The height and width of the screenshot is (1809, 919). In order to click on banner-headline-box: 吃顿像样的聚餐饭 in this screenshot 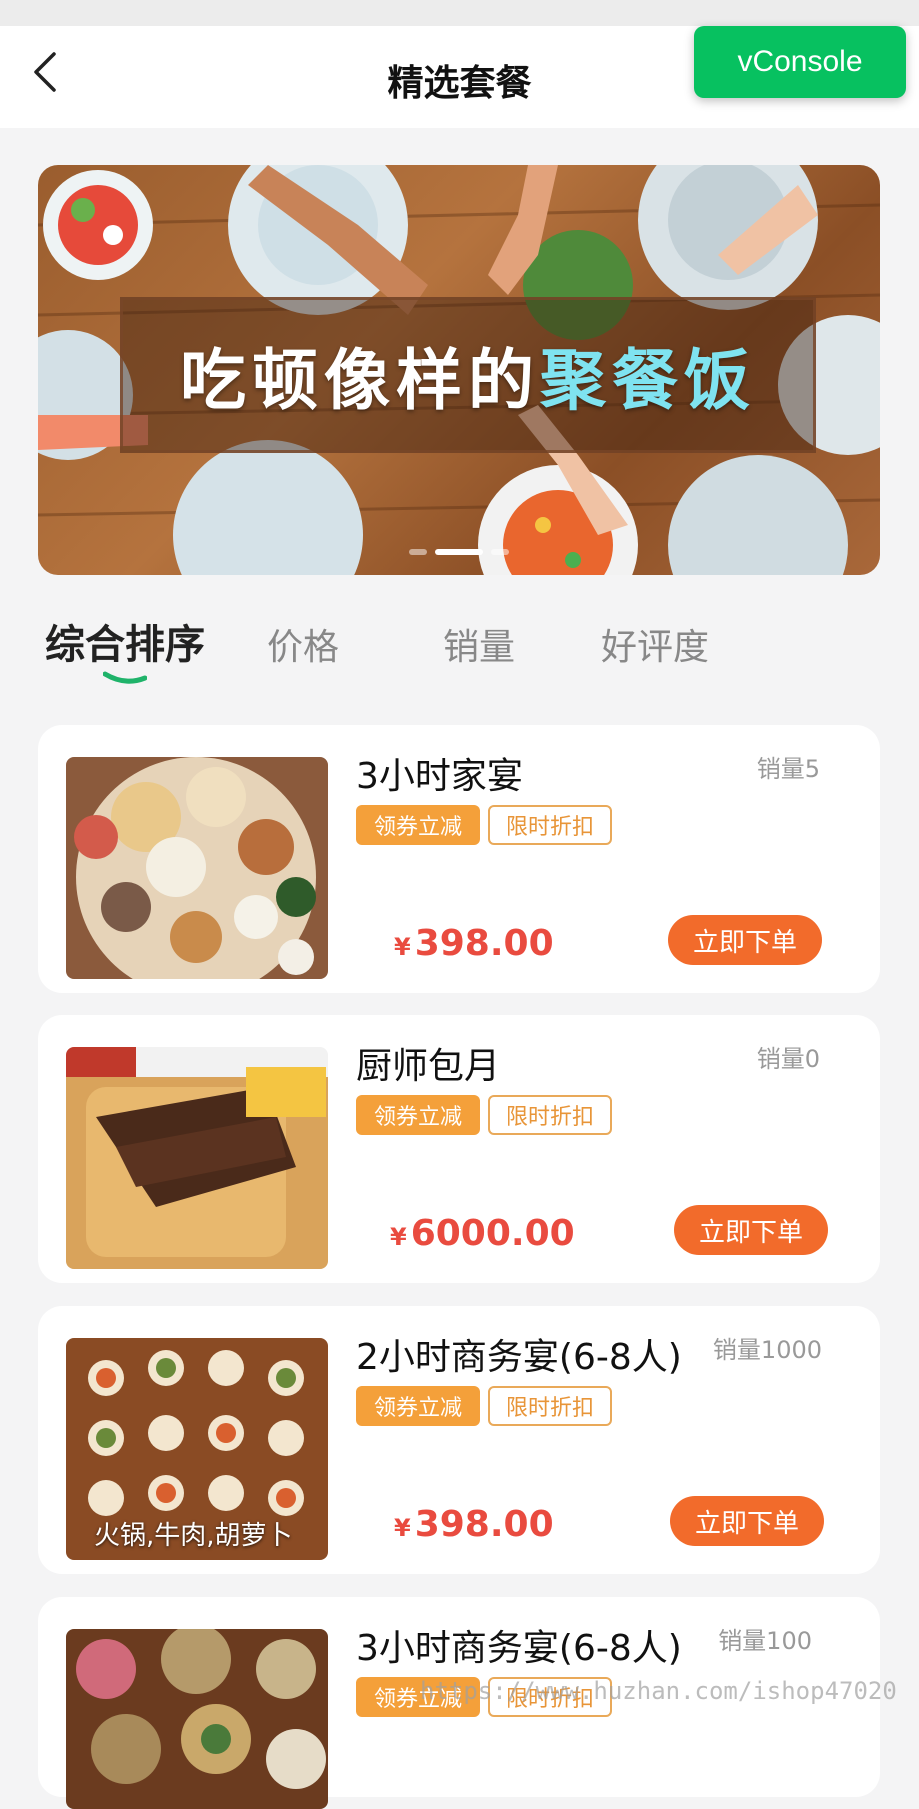, I will do `click(468, 375)`.